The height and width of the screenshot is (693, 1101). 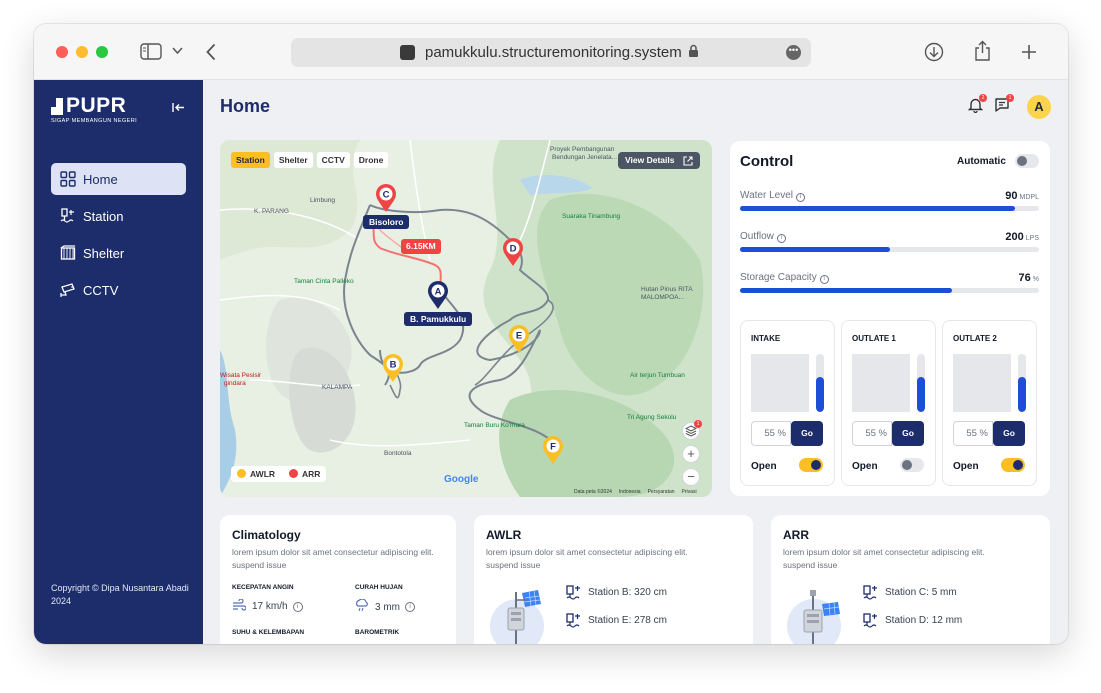 What do you see at coordinates (386, 222) in the screenshot?
I see `station-label-bisoloro: Bisoloro` at bounding box center [386, 222].